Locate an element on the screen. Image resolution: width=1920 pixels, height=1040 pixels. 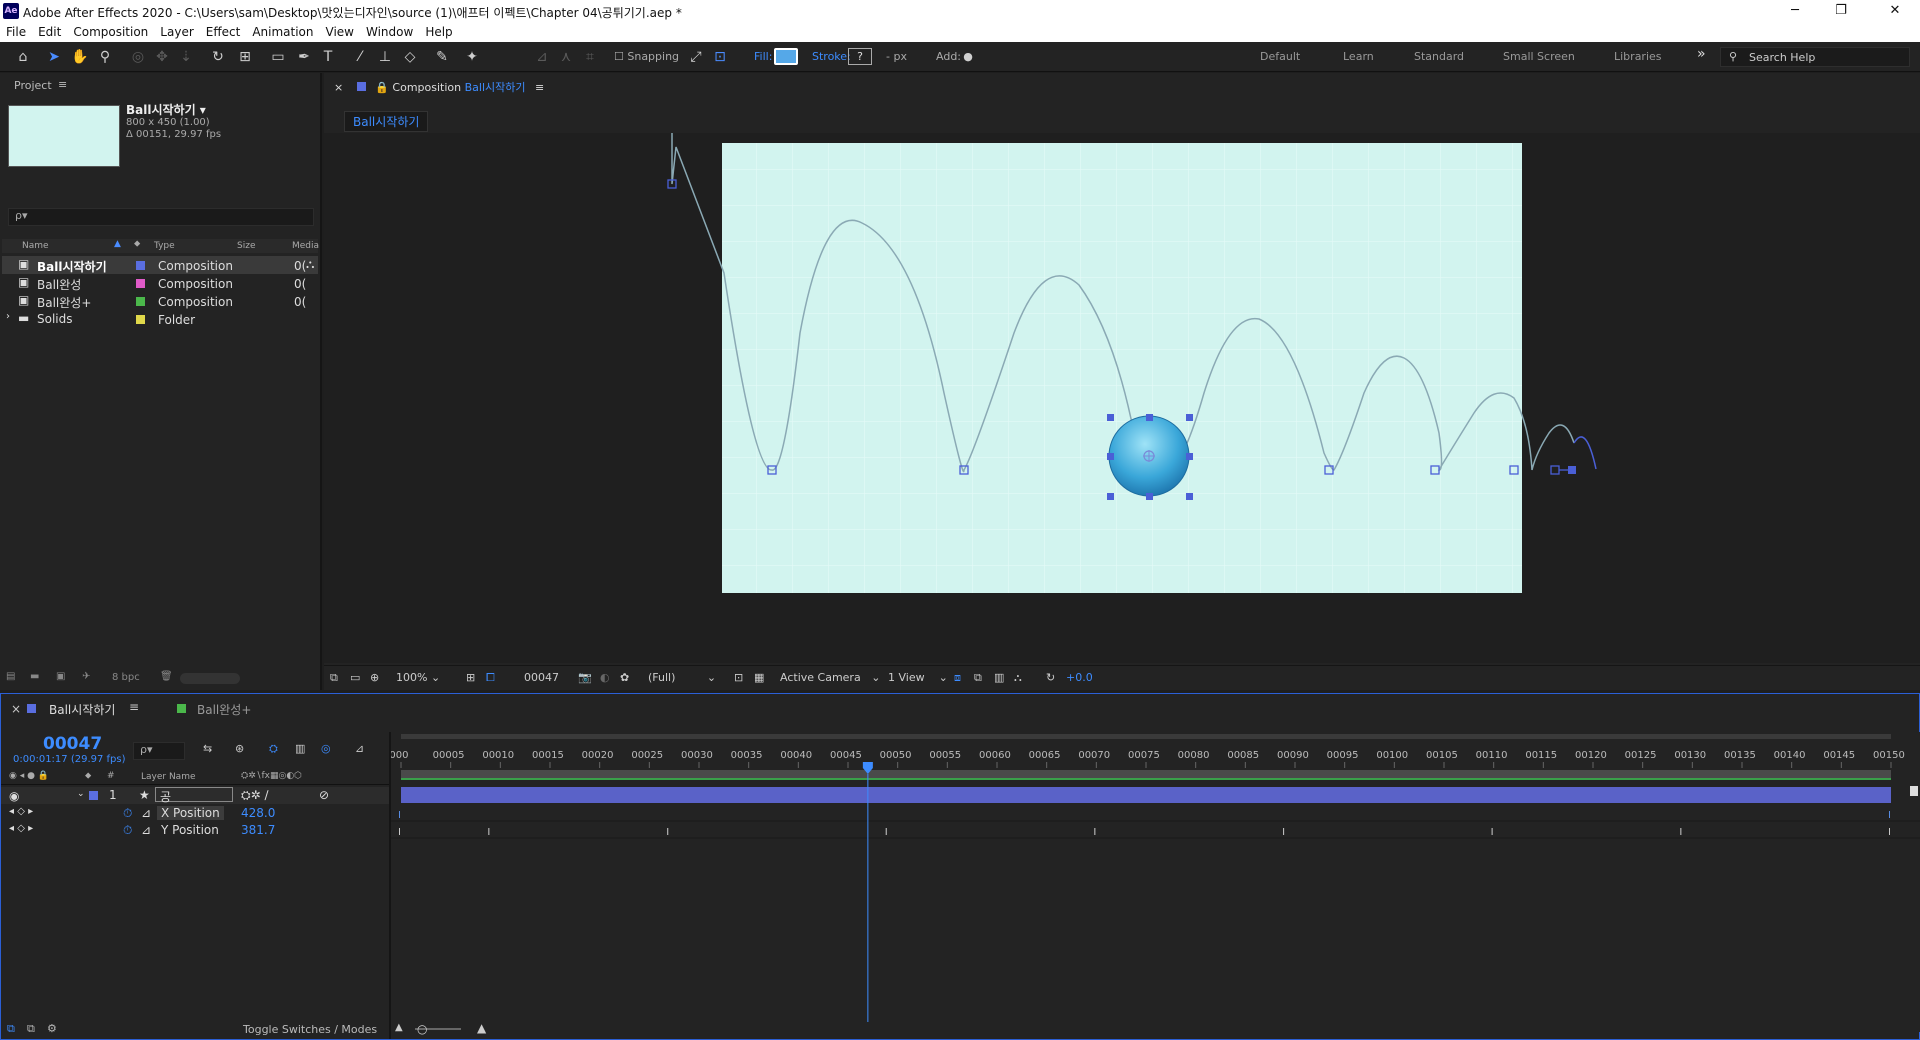
rotate-tool-icon: ↻ is located at coordinates (218, 57).